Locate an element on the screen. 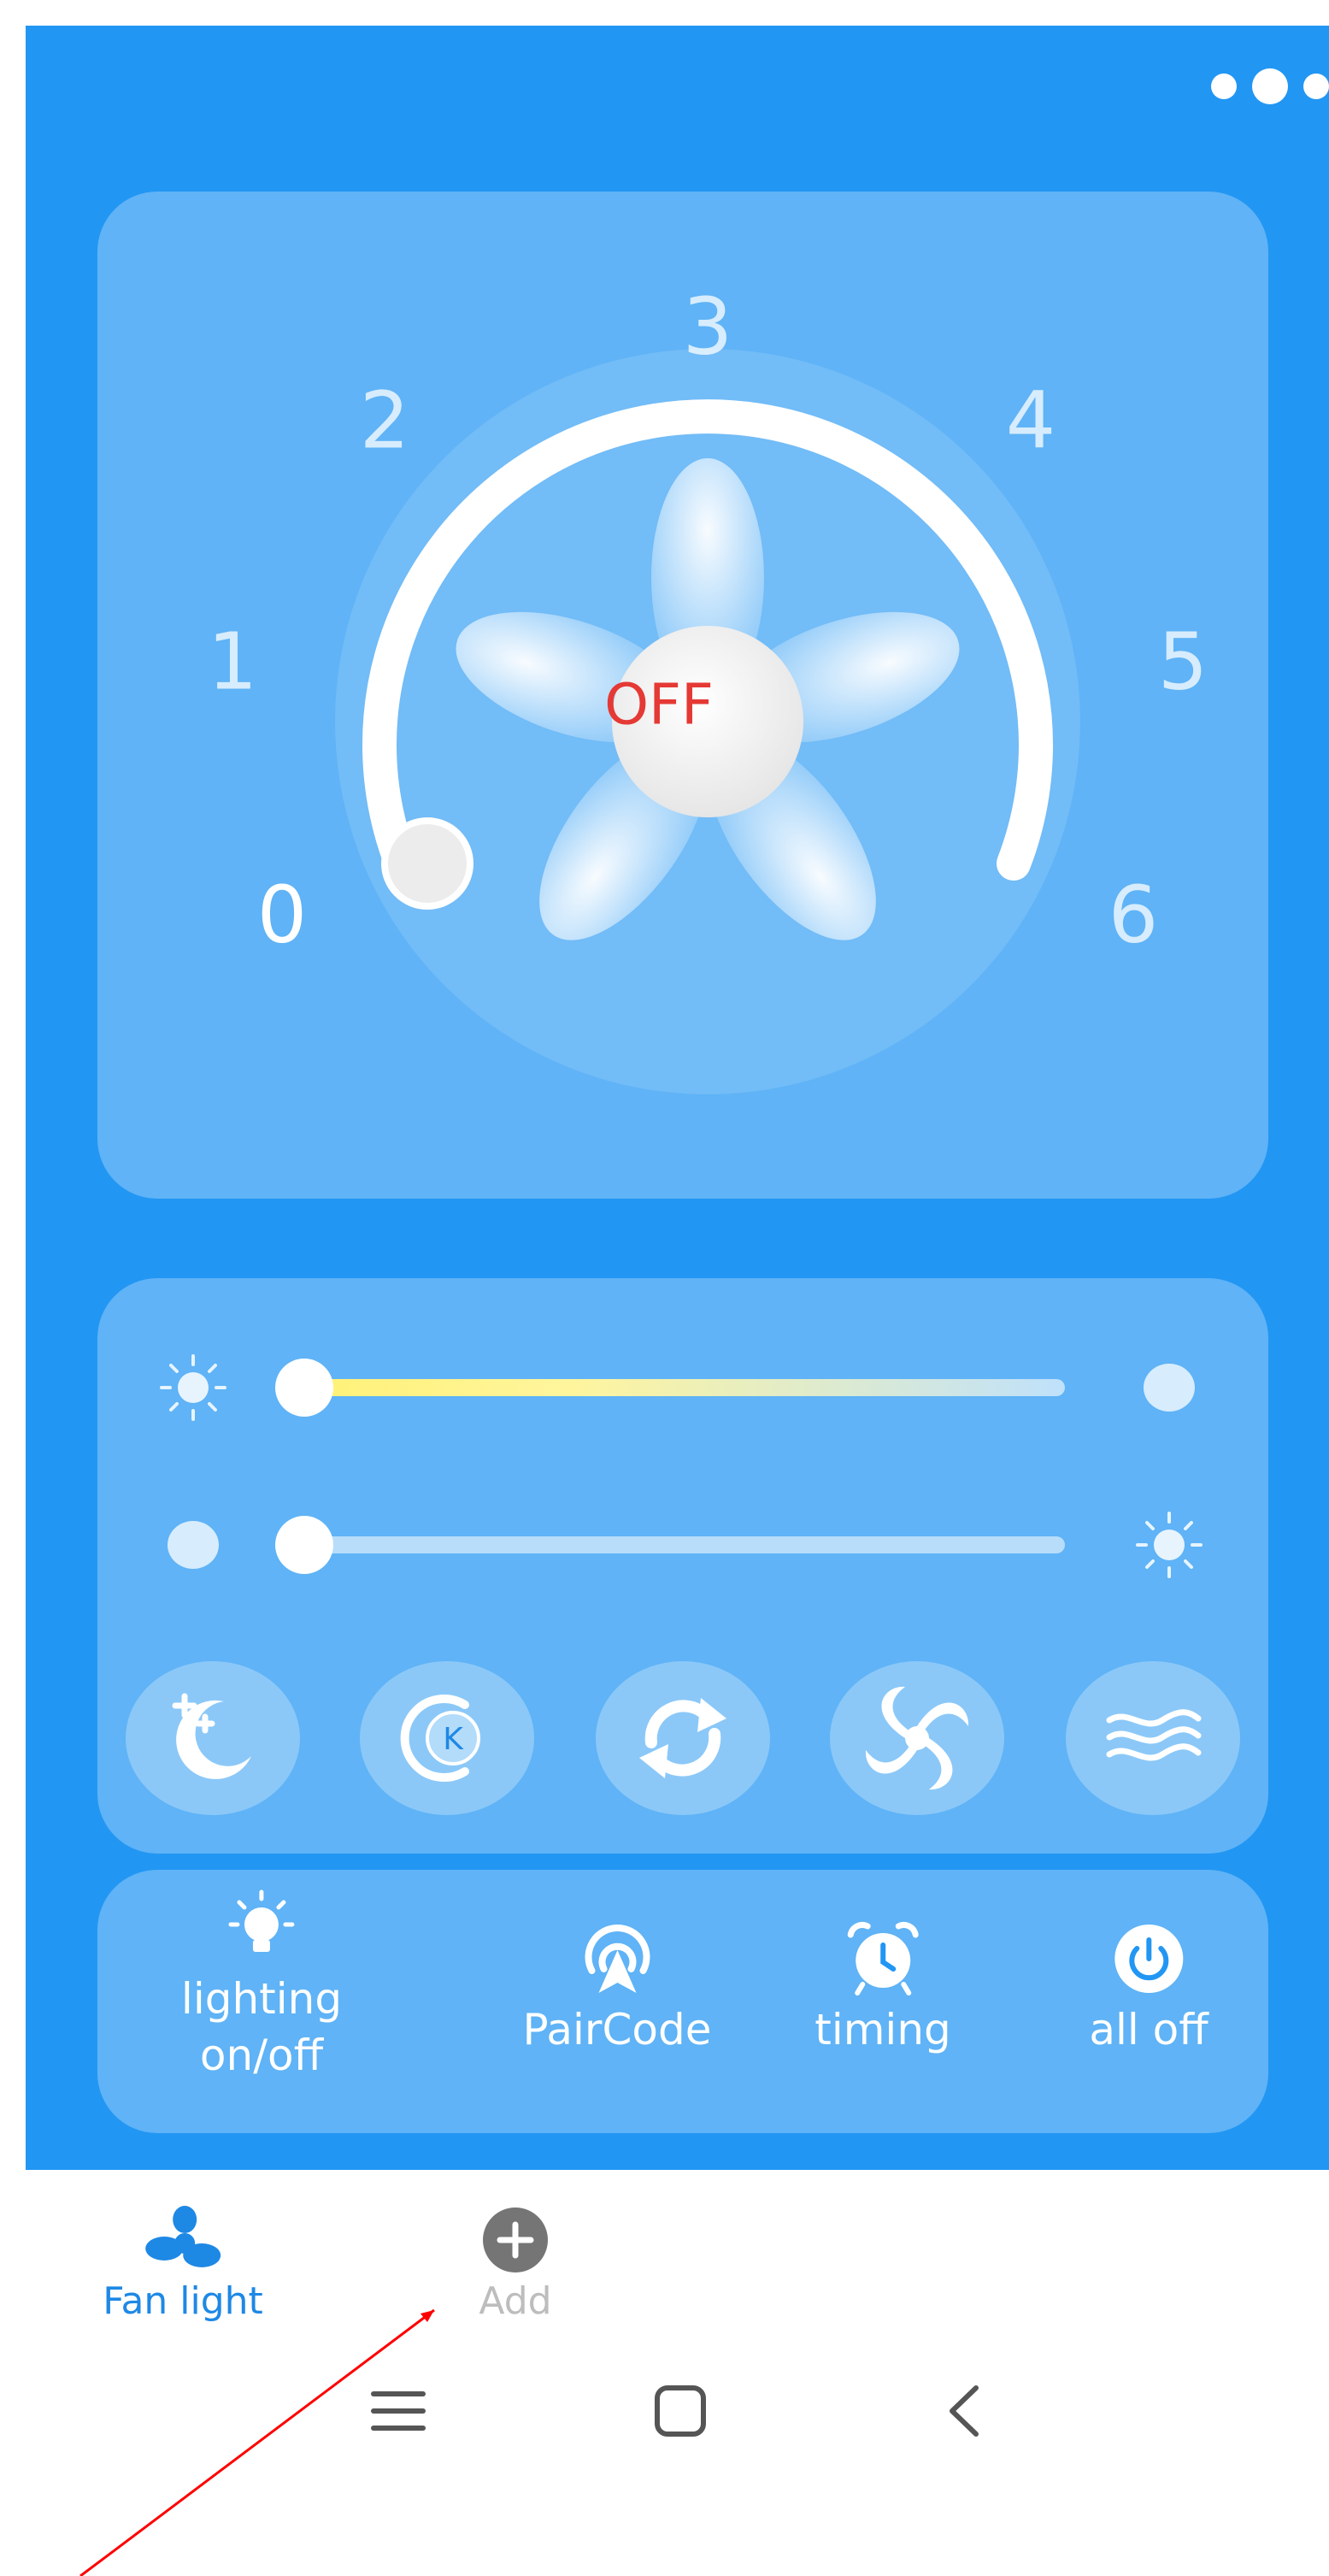 Image resolution: width=1329 pixels, height=2576 pixels. timing-button: timing is located at coordinates (882, 1988).